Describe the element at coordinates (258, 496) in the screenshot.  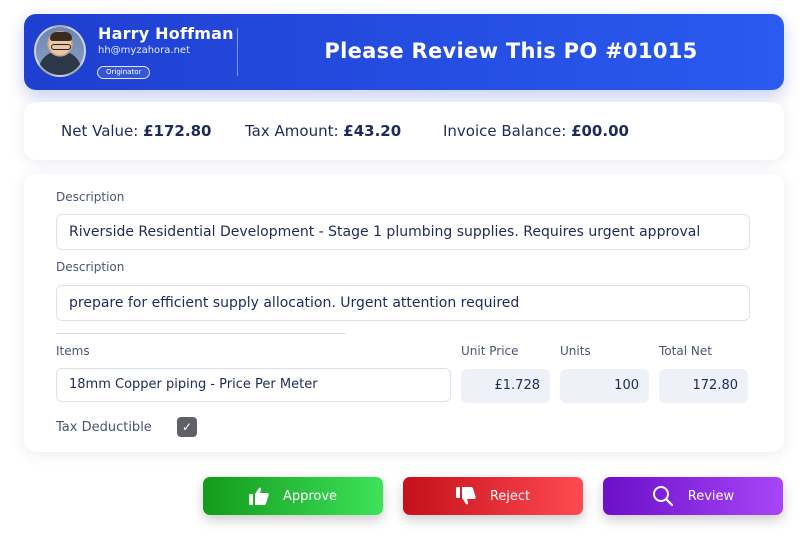
I see `thumbs-up-icon` at that location.